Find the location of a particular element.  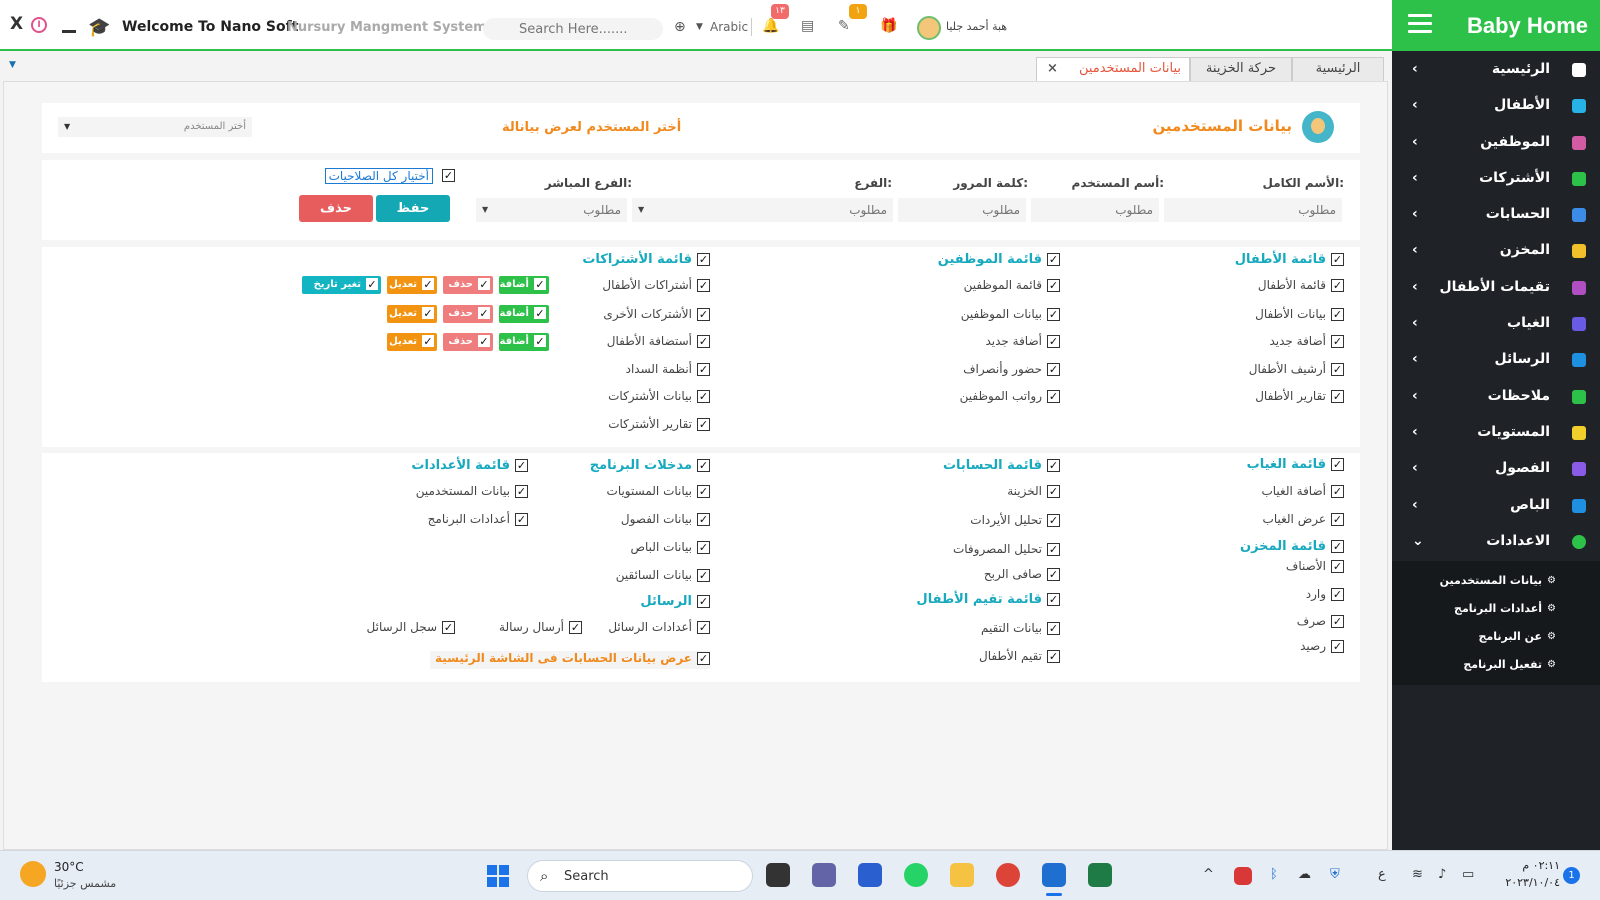

input-language: ع is located at coordinates (1382, 874).